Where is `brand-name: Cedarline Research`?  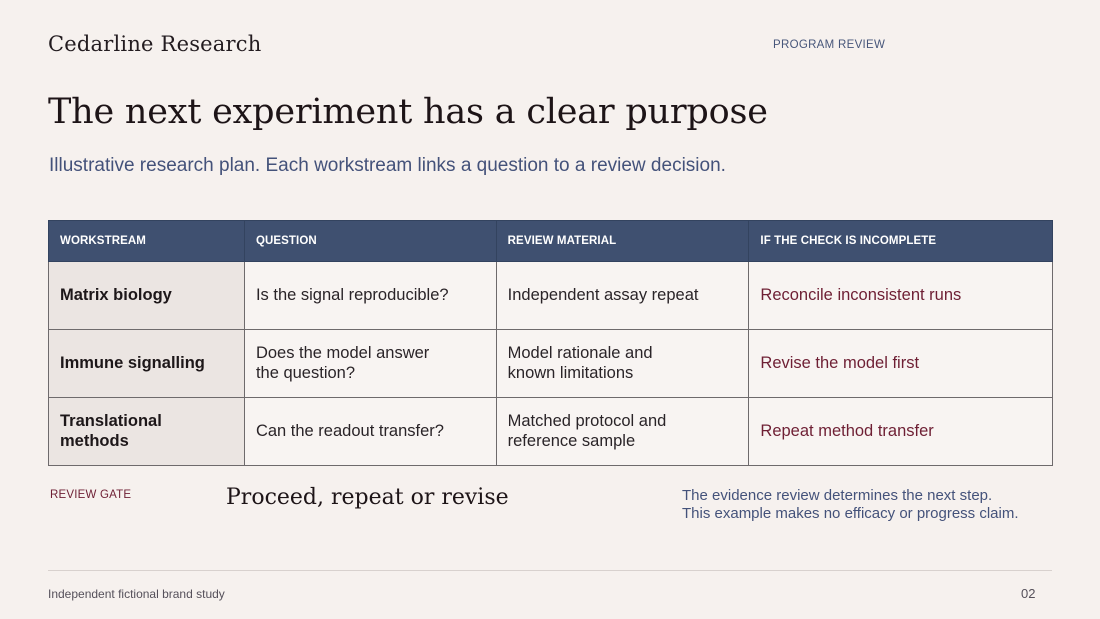
brand-name: Cedarline Research is located at coordinates (155, 44).